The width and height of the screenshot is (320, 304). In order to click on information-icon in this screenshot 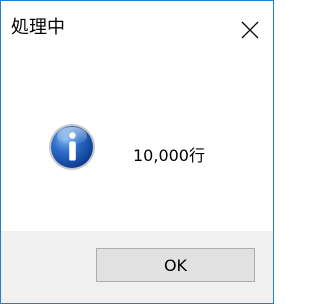, I will do `click(72, 147)`.